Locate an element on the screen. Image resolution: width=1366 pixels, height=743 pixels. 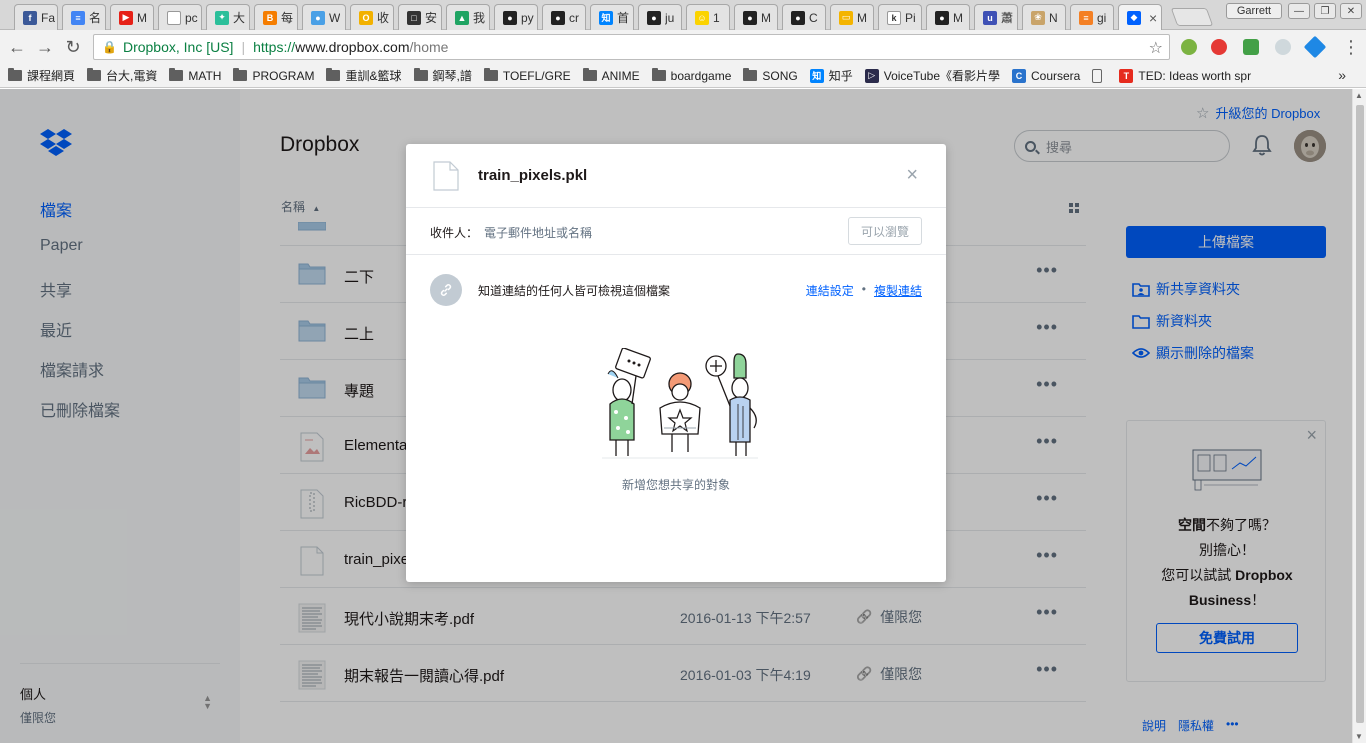
tab-title: Pi is located at coordinates (910, 17).